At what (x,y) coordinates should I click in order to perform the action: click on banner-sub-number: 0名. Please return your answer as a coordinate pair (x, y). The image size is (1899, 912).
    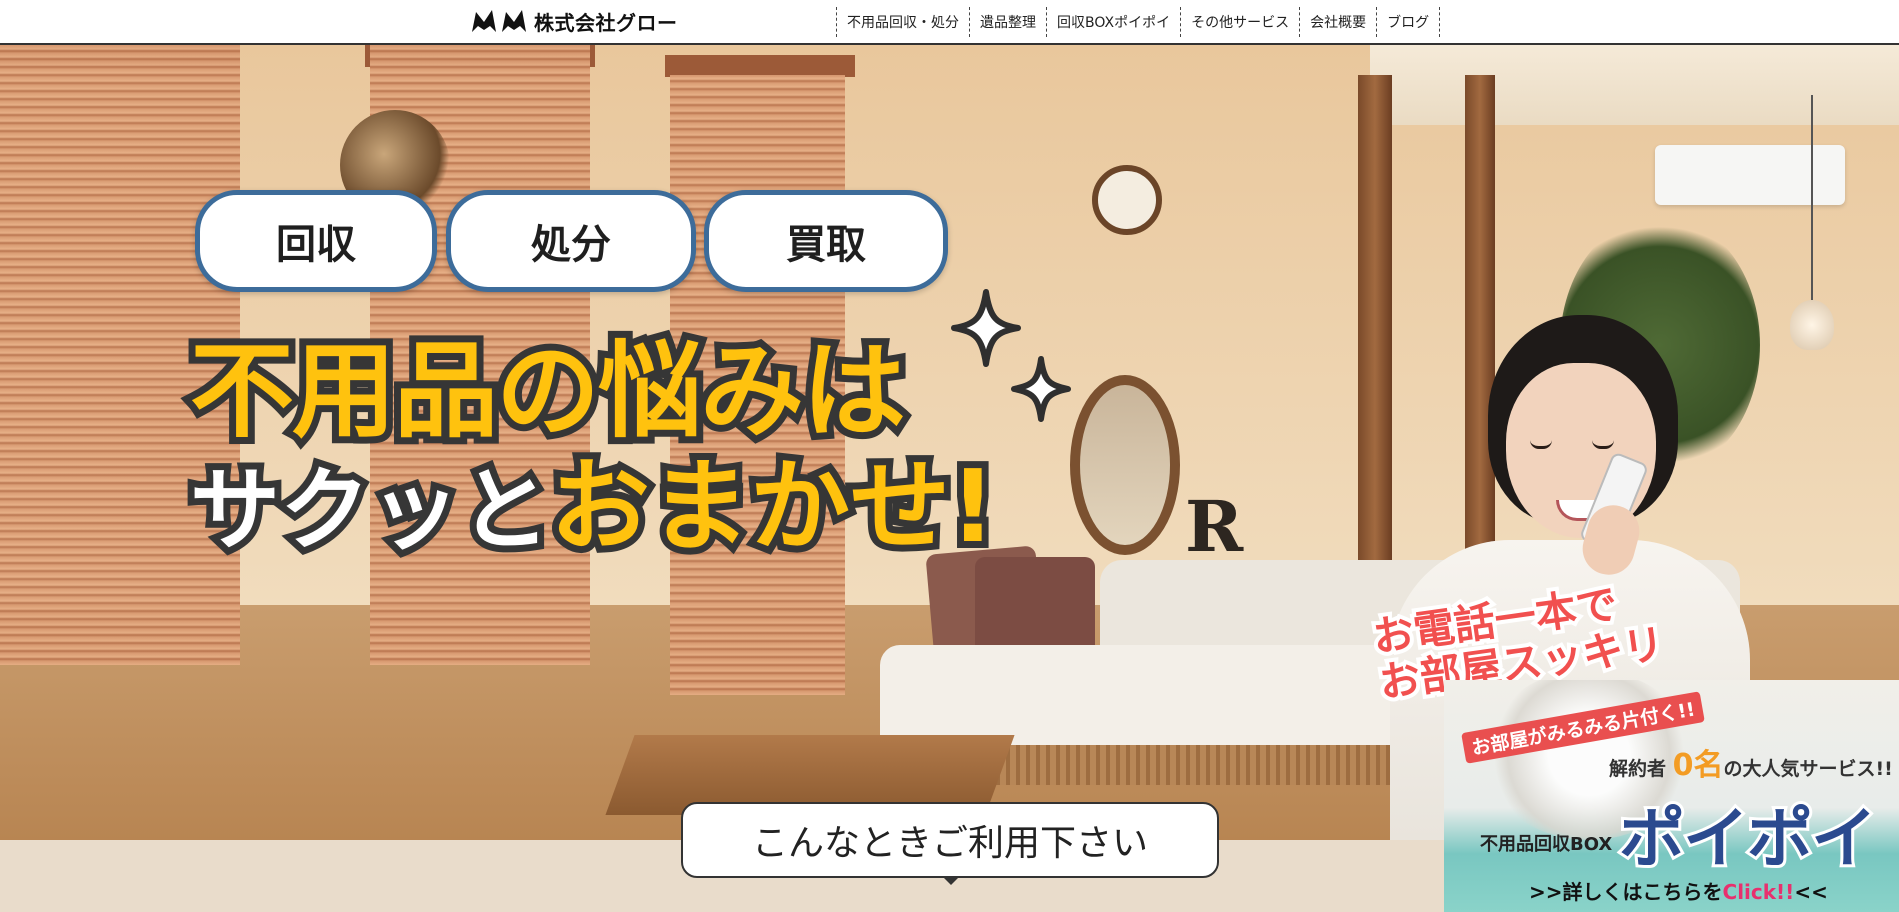
    Looking at the image, I should click on (1698, 765).